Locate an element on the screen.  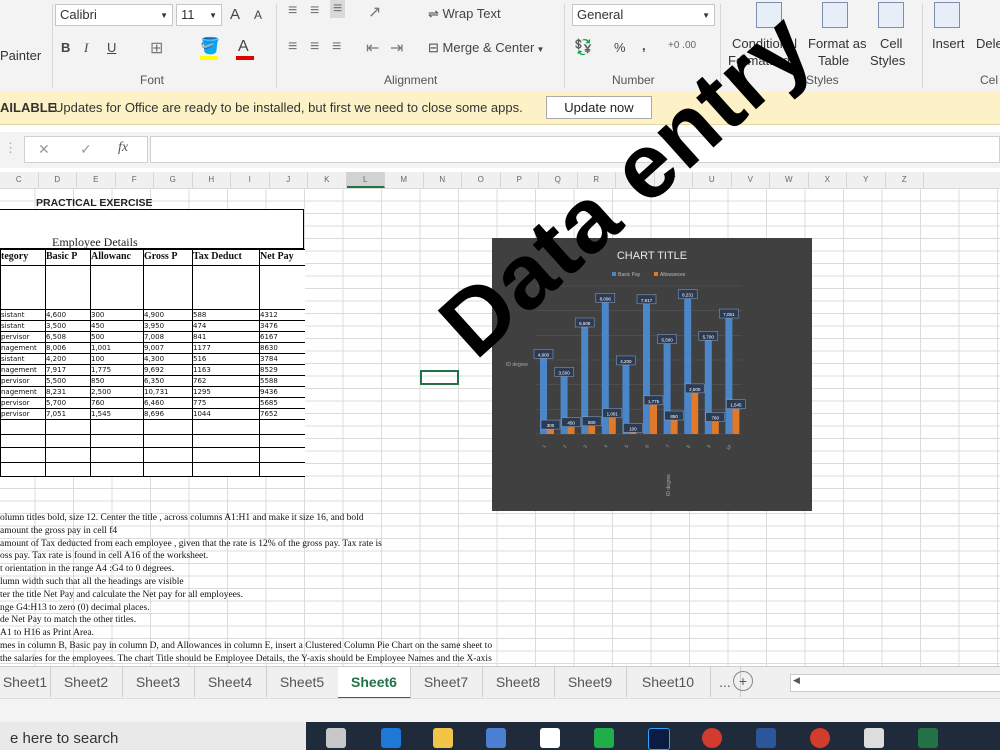
table-cell: 8,231 is located at coordinates (67, 392).